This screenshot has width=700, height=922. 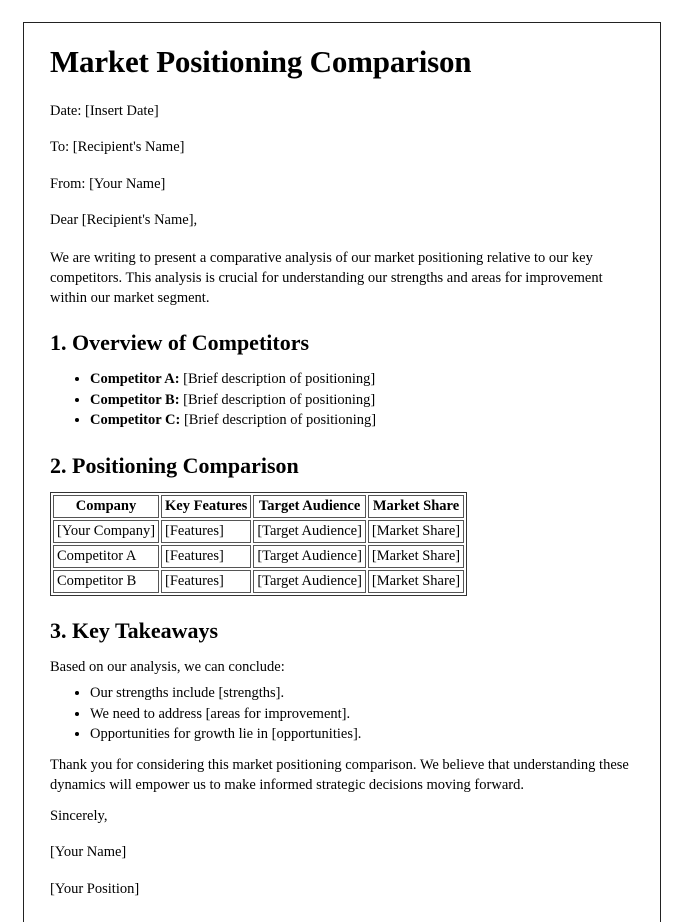 What do you see at coordinates (361, 693) in the screenshot?
I see `list-item: Our strengths include [strengths].` at bounding box center [361, 693].